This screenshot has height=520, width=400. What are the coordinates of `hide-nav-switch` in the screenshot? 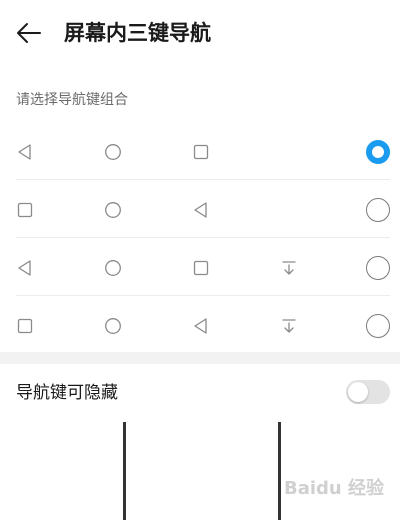 It's located at (368, 392).